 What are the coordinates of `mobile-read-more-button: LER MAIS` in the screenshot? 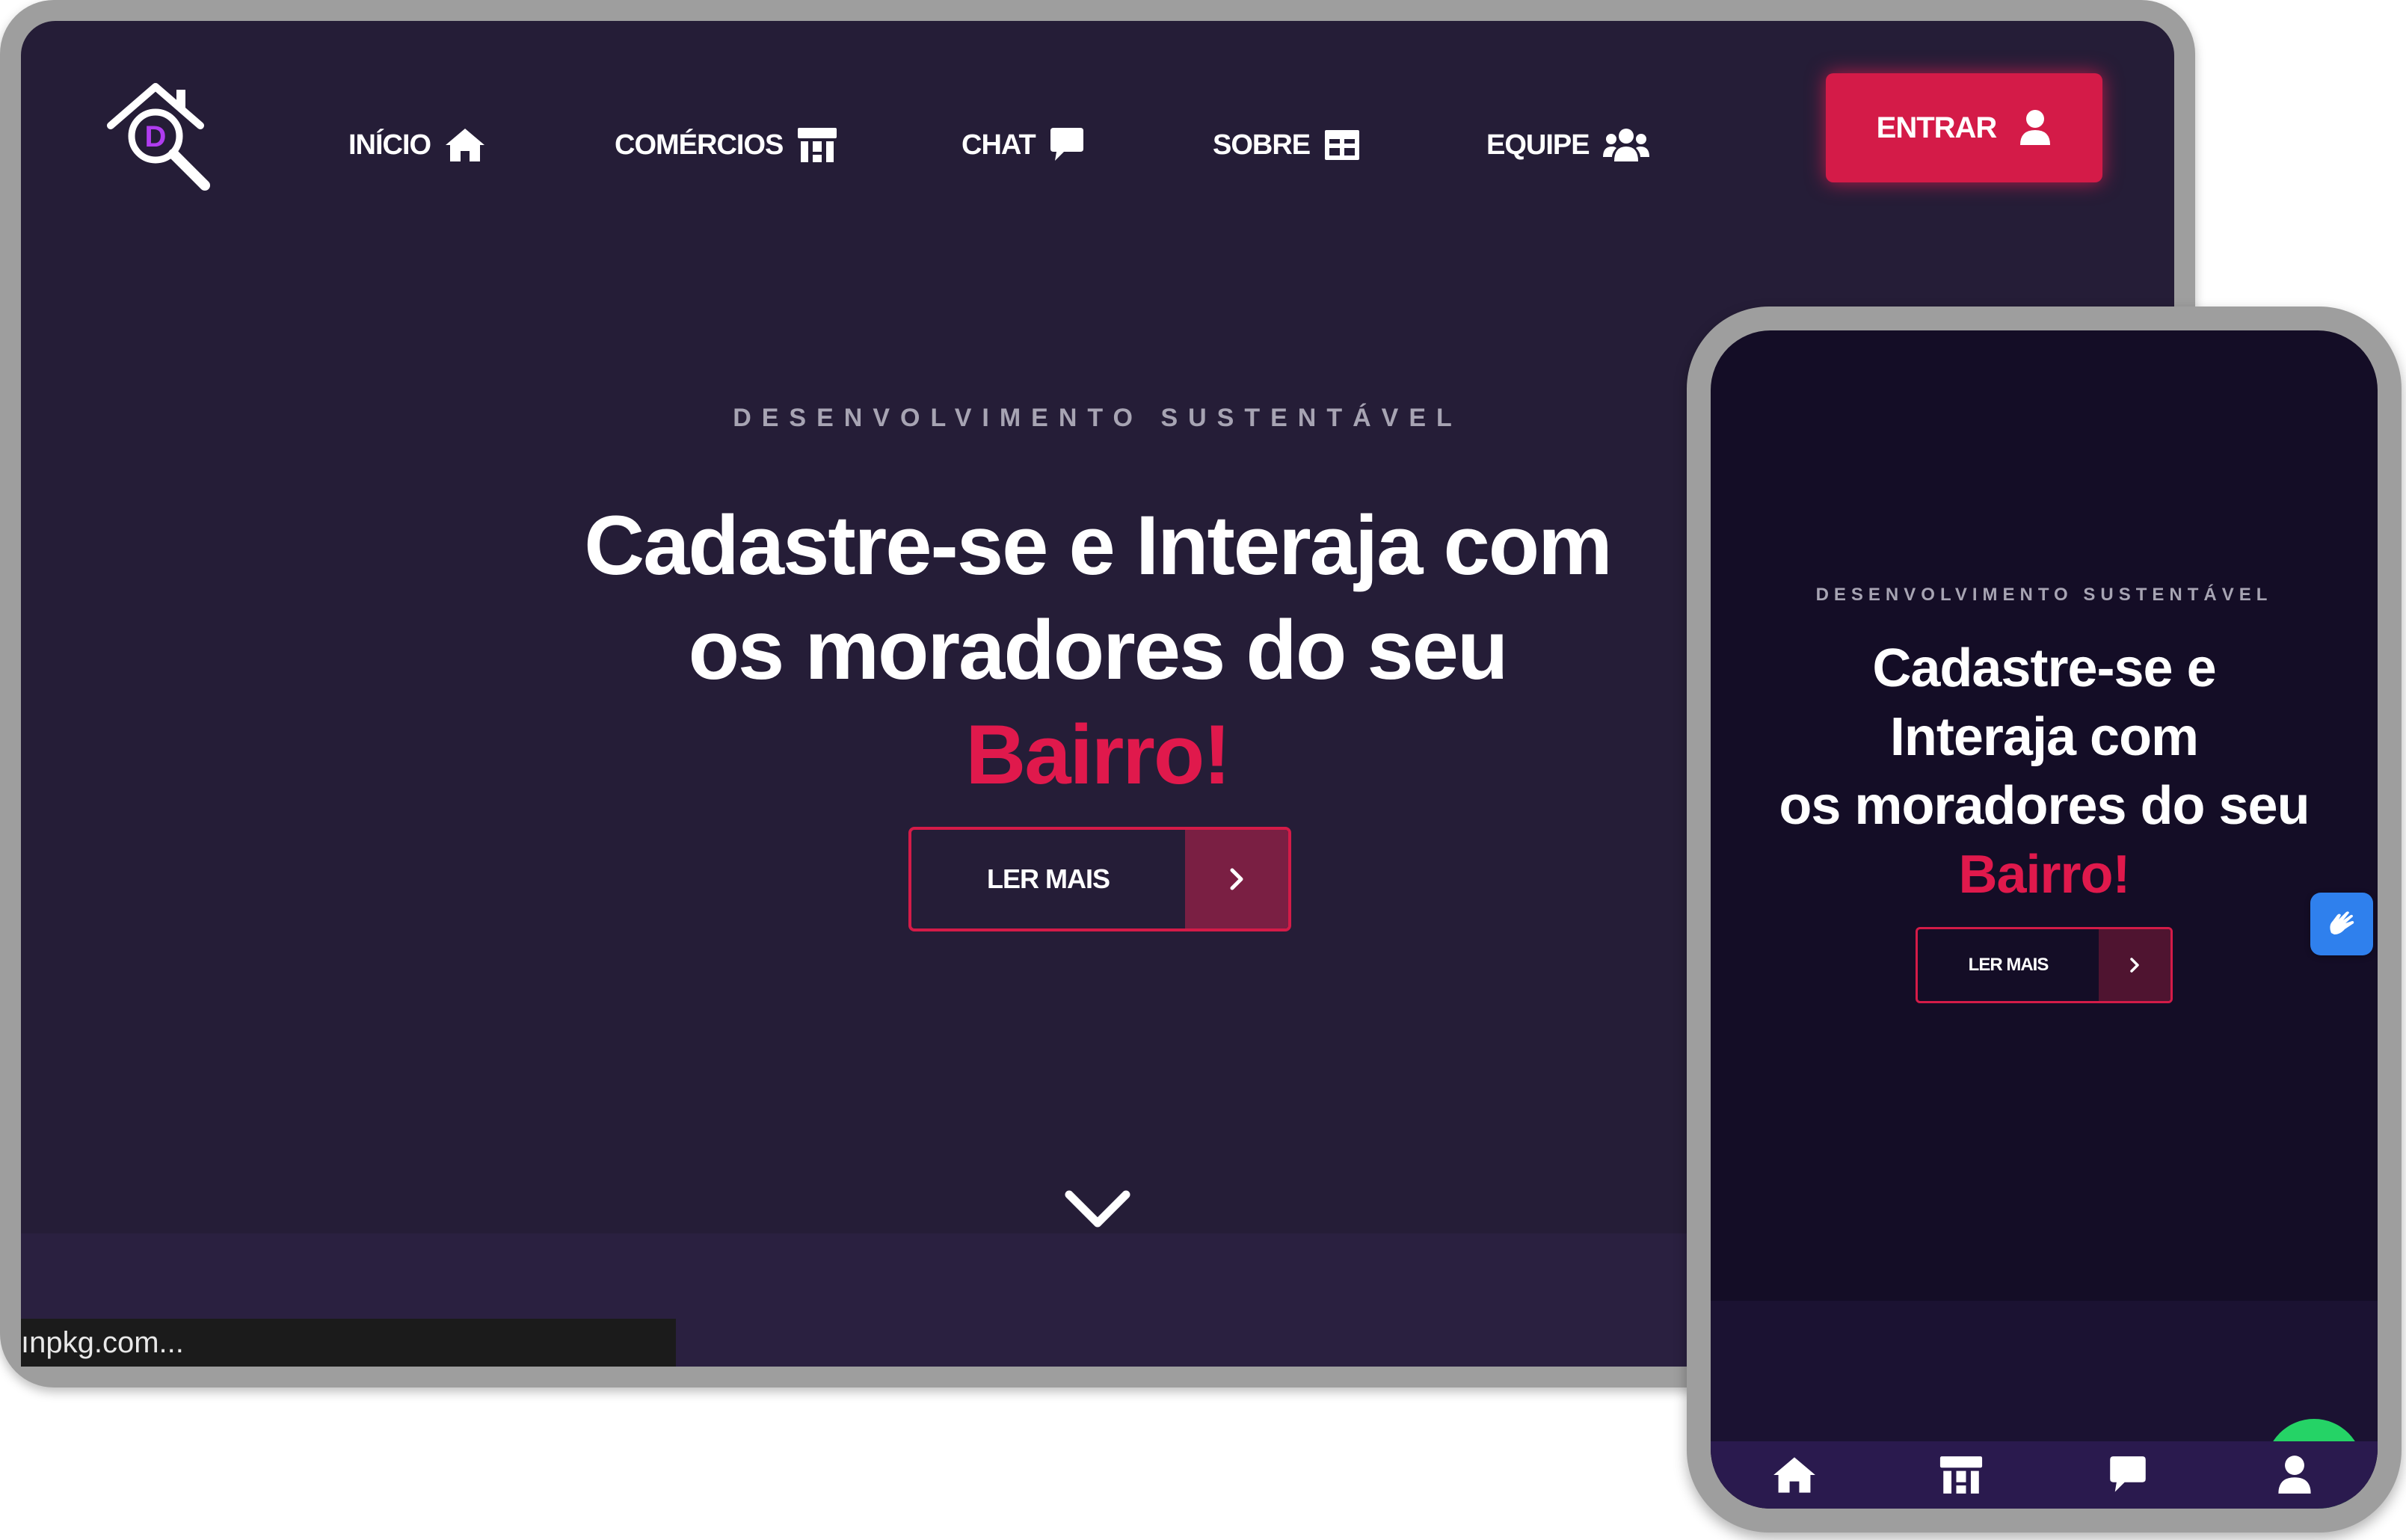 It's located at (2044, 965).